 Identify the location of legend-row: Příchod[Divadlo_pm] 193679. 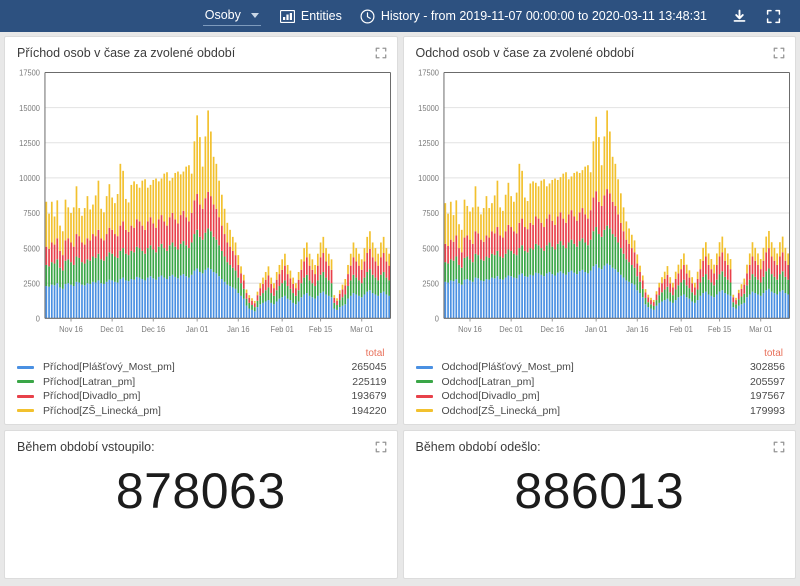
(202, 396).